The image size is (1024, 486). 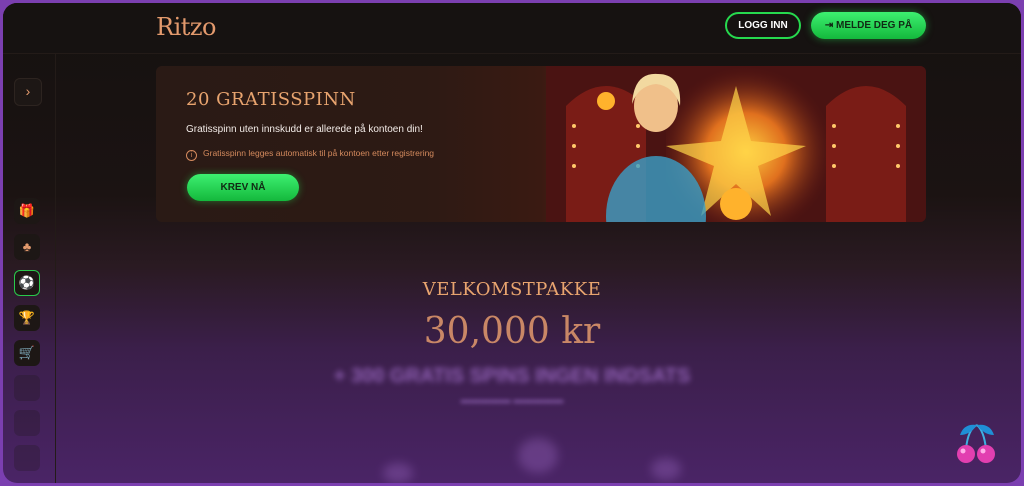 I want to click on top-bar: Ritzo LOGG INN ⇥ MELDE DEG PÅ, so click(x=512, y=28).